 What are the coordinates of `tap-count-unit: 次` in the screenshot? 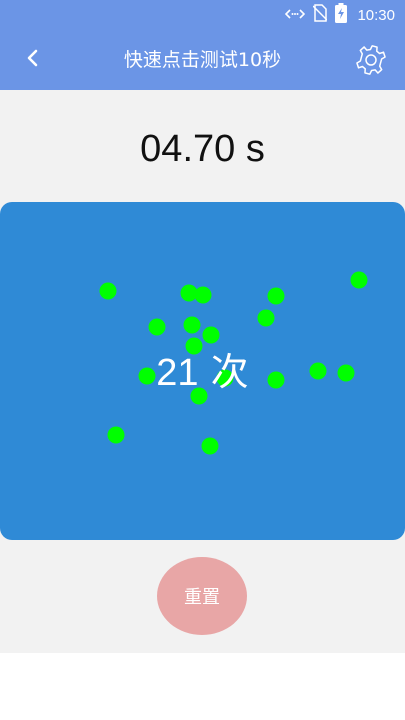 It's located at (229, 372).